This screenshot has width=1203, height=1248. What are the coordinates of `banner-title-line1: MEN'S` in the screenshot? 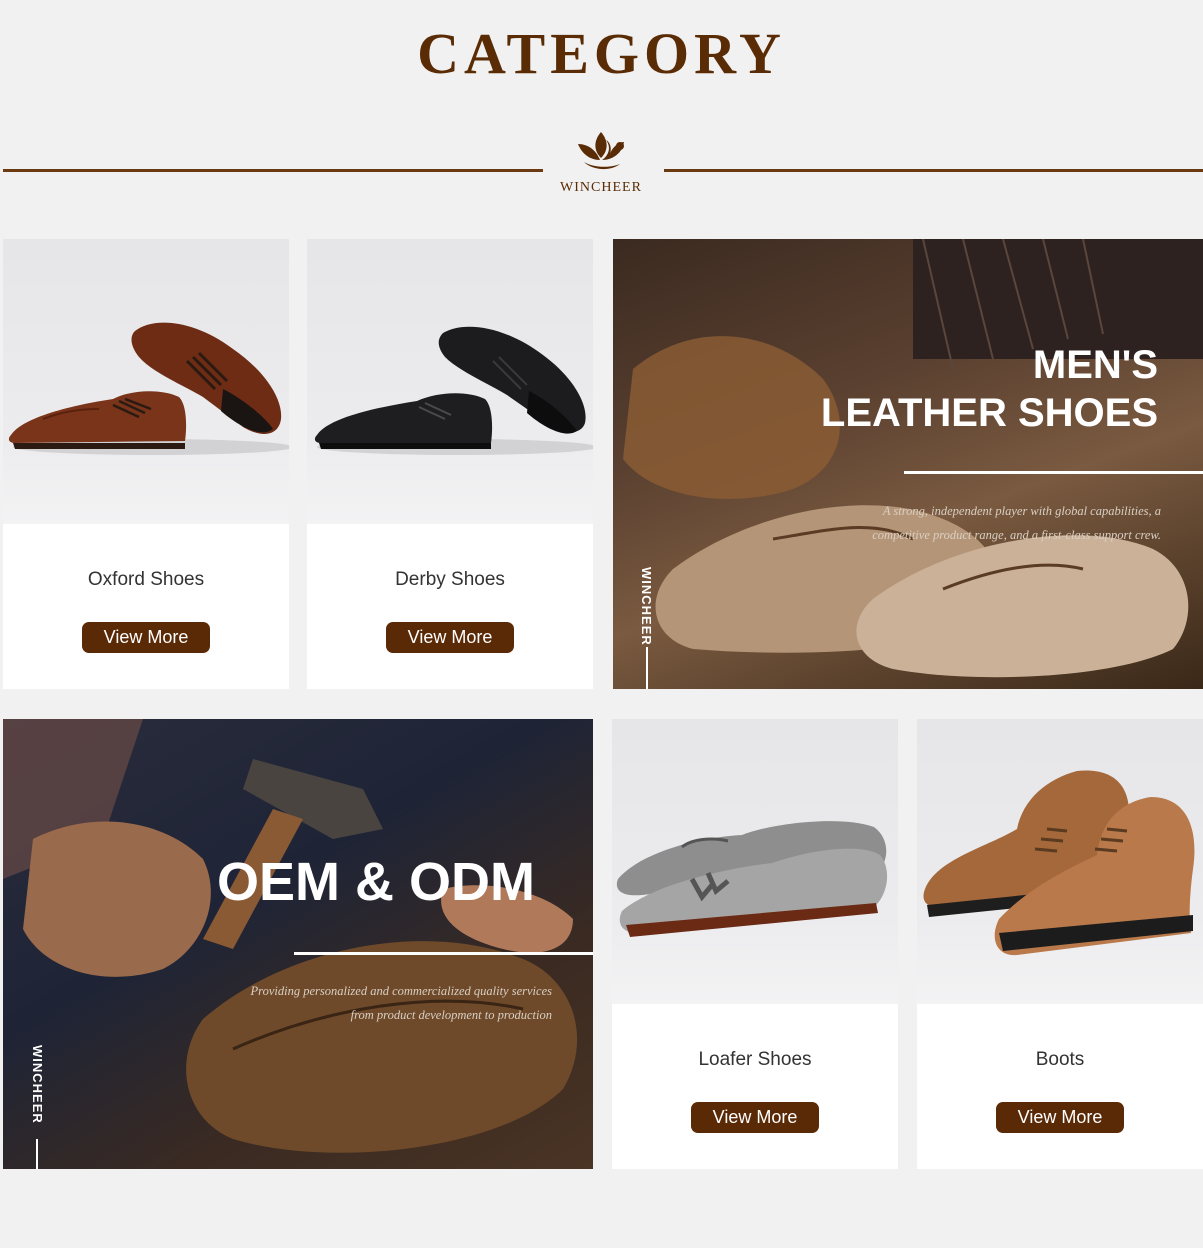 It's located at (1095, 365).